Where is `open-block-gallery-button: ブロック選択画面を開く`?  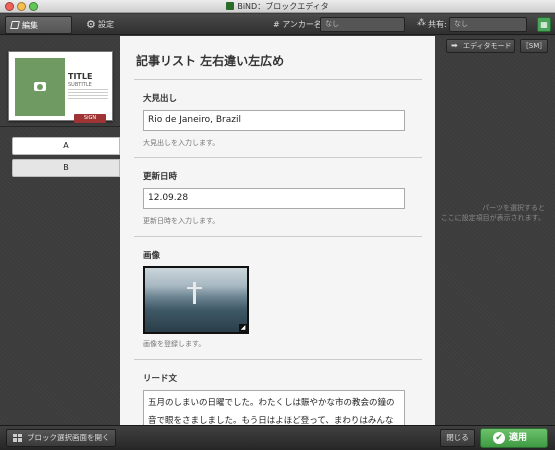 open-block-gallery-button: ブロック選択画面を開く is located at coordinates (61, 438).